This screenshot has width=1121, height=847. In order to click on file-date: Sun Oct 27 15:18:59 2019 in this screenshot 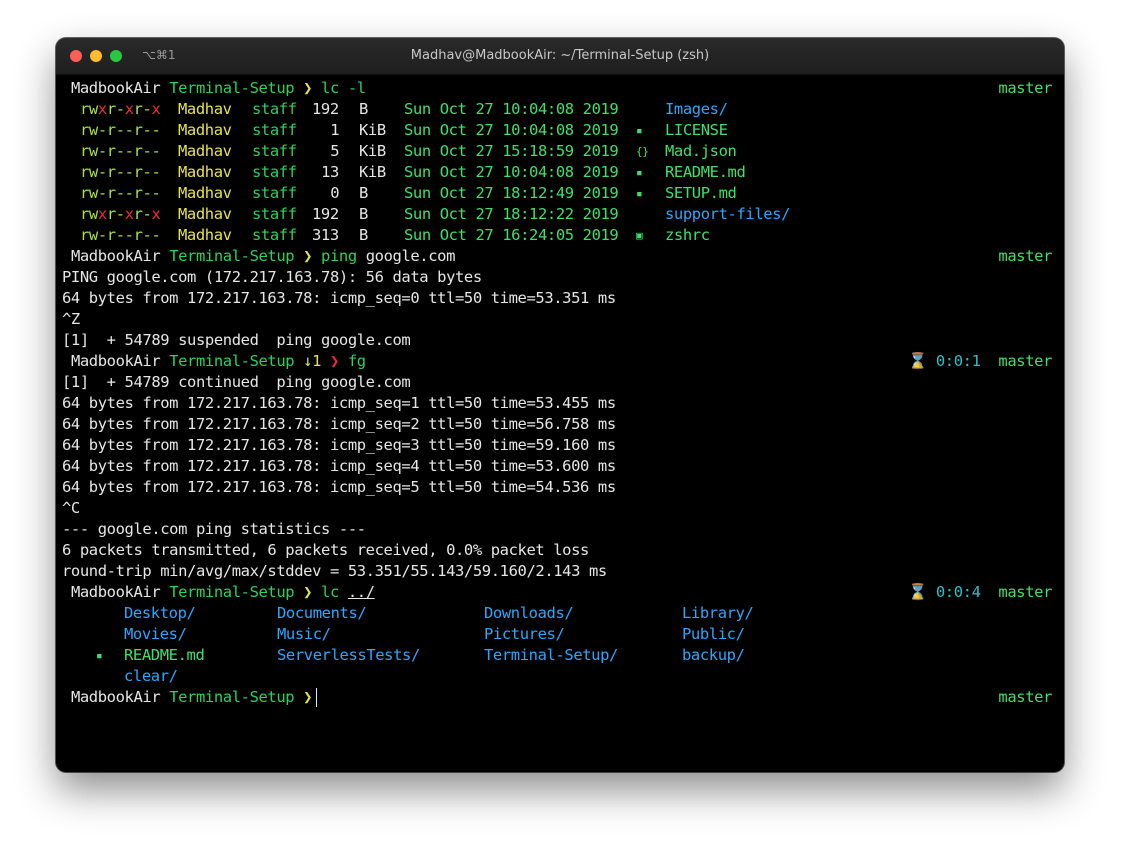, I will do `click(511, 151)`.